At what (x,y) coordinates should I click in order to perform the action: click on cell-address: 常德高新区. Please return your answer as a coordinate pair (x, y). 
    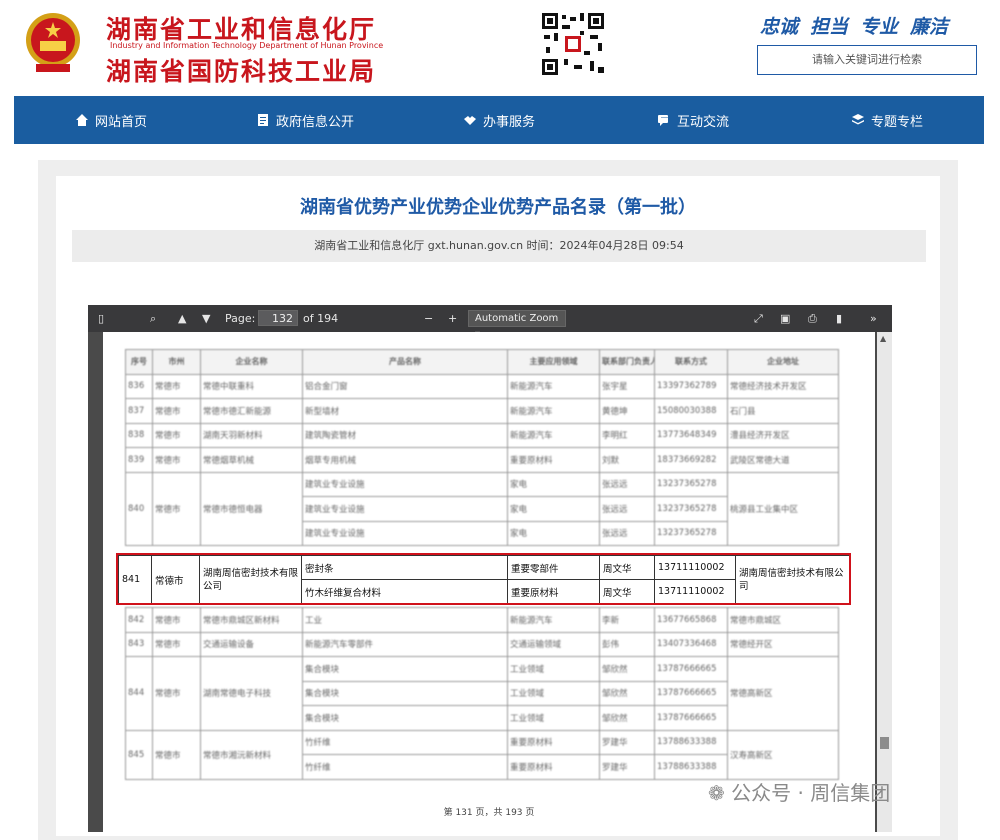
    Looking at the image, I should click on (783, 693).